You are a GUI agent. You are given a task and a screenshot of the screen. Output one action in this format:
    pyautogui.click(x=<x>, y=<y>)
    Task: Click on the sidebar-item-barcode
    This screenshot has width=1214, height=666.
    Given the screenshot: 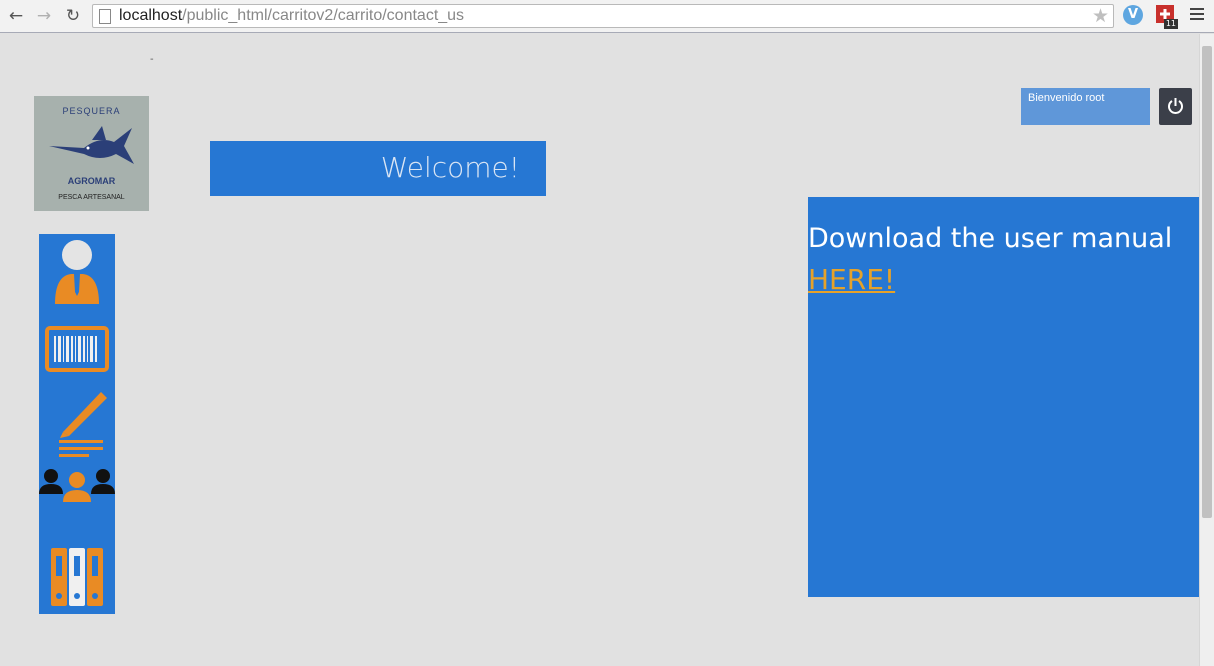 What is the action you would take?
    pyautogui.click(x=77, y=349)
    